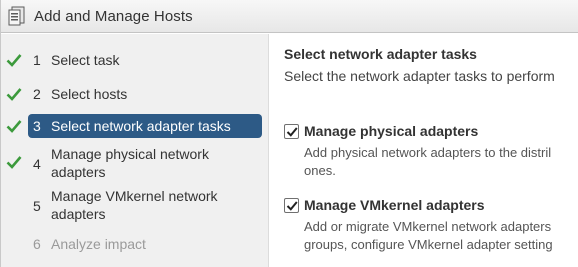  Describe the element at coordinates (135, 94) in the screenshot. I see `step-select-hosts: 2 Select hosts` at that location.